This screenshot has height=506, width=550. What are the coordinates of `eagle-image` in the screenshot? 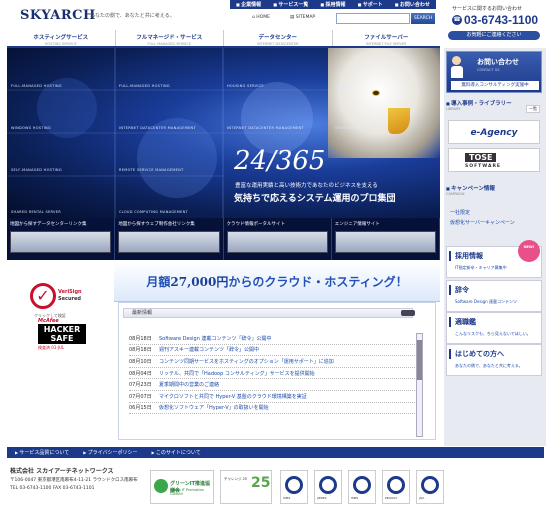 It's located at (384, 103).